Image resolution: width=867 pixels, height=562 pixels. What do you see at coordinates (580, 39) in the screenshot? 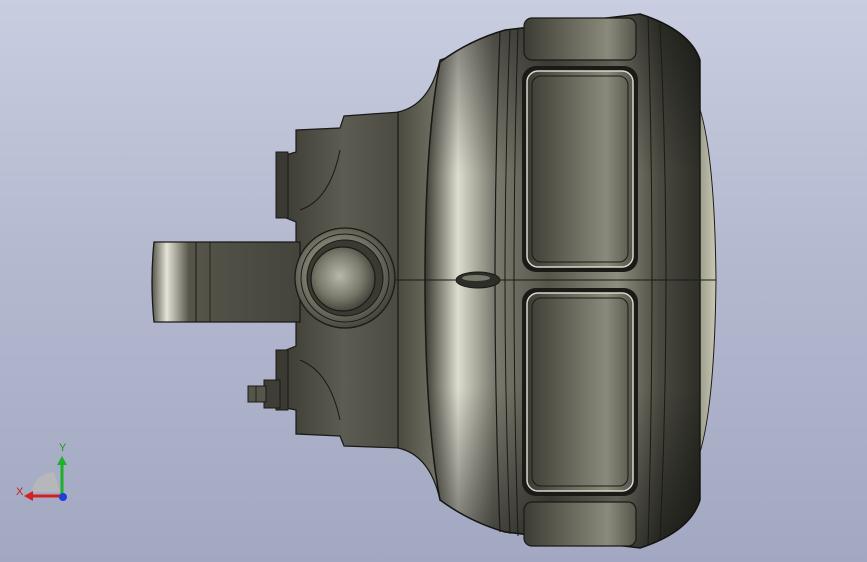
I see `top-recess` at bounding box center [580, 39].